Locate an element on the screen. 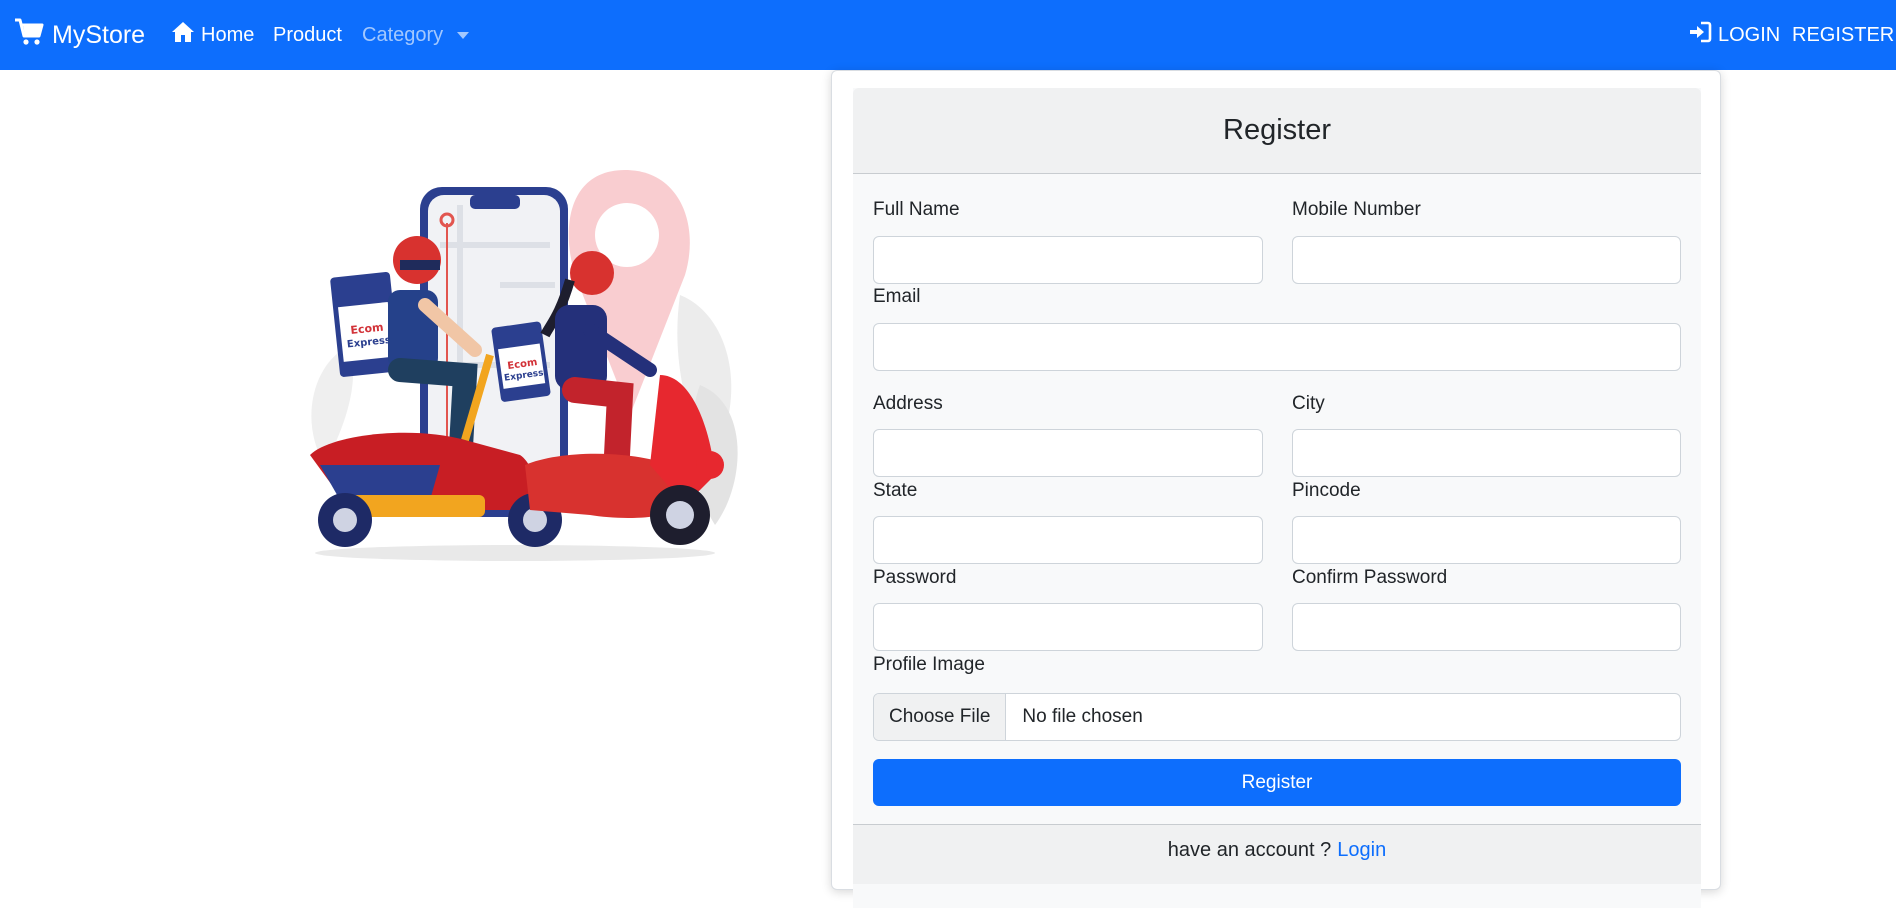 Image resolution: width=1896 pixels, height=908 pixels. state-label: State is located at coordinates (895, 490).